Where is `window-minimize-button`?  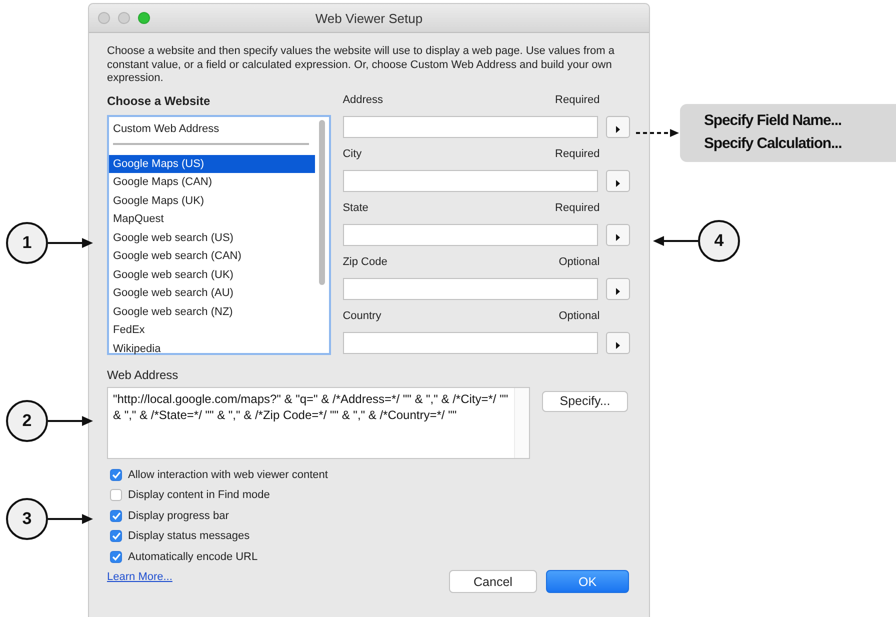 window-minimize-button is located at coordinates (124, 18).